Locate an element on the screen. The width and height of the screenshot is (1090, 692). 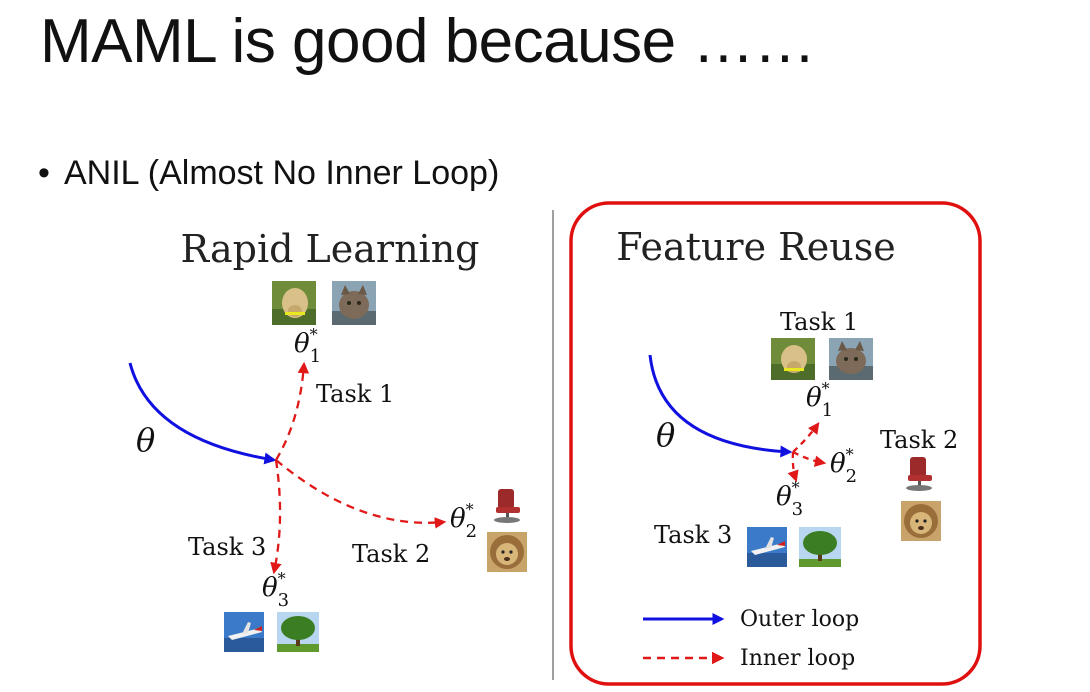
theta-2-star: θ* 2 is located at coordinates (463, 521).